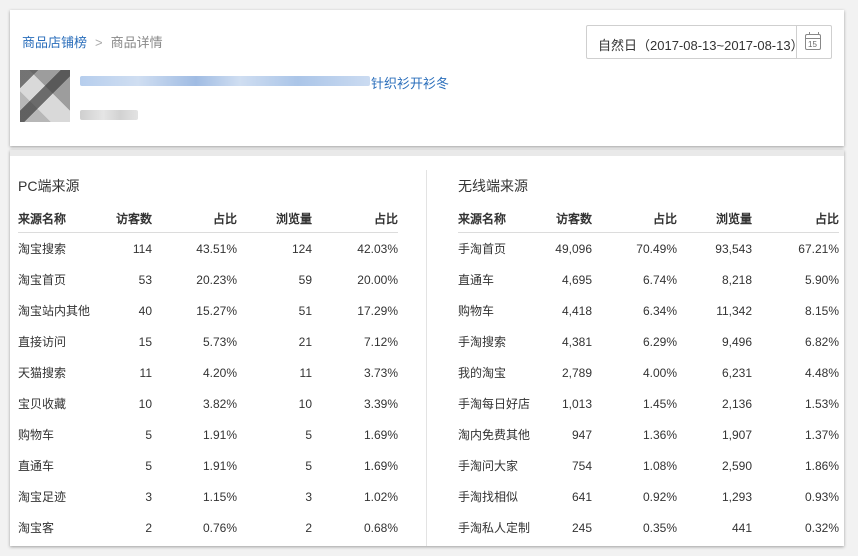 This screenshot has height=556, width=858. Describe the element at coordinates (709, 42) in the screenshot. I see `date-range-picker: 自然日（2017-08-13~2017-08-13） 15` at that location.